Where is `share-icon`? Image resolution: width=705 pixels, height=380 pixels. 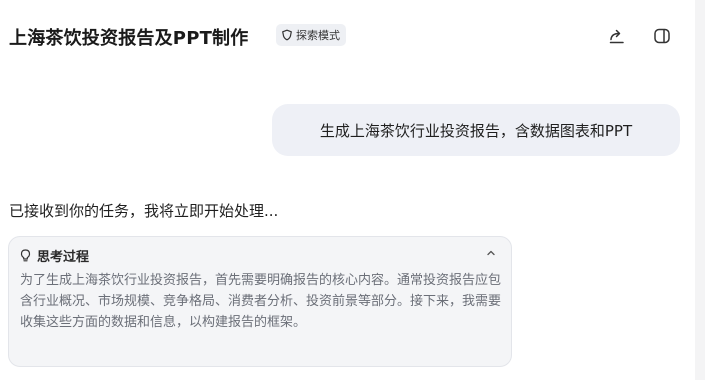 share-icon is located at coordinates (616, 36).